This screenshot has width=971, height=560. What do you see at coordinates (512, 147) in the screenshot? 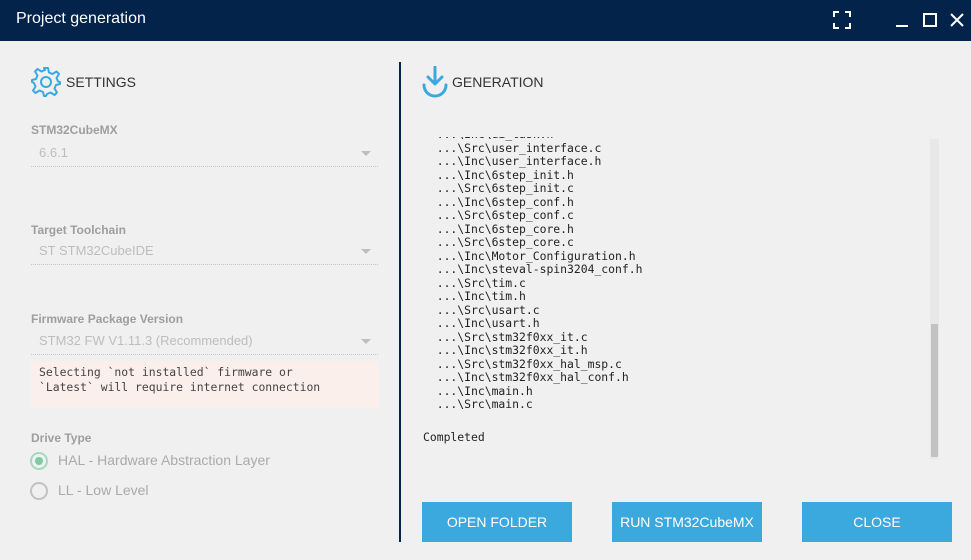
I see `log-line: ...\Src\user_interface.c` at bounding box center [512, 147].